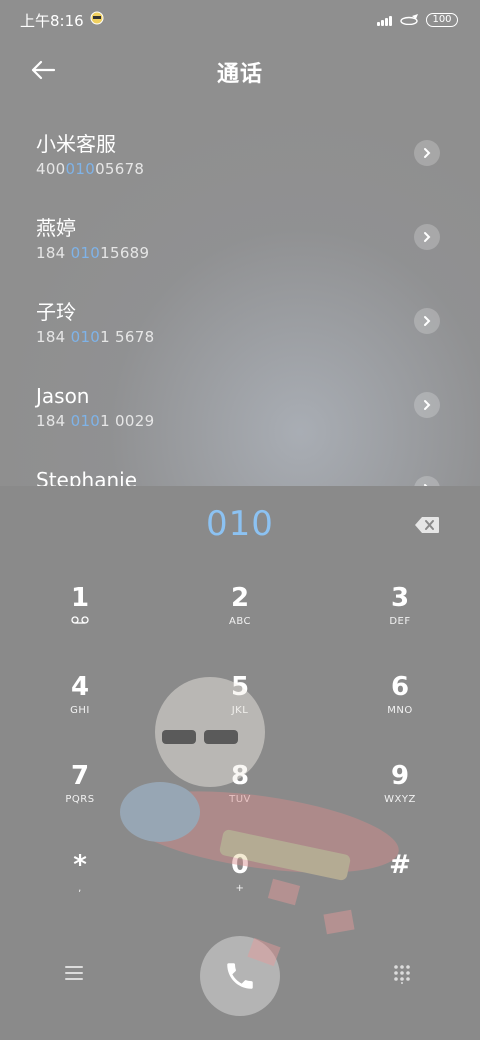  What do you see at coordinates (400, 622) in the screenshot?
I see `key-3: 3 DEF` at bounding box center [400, 622].